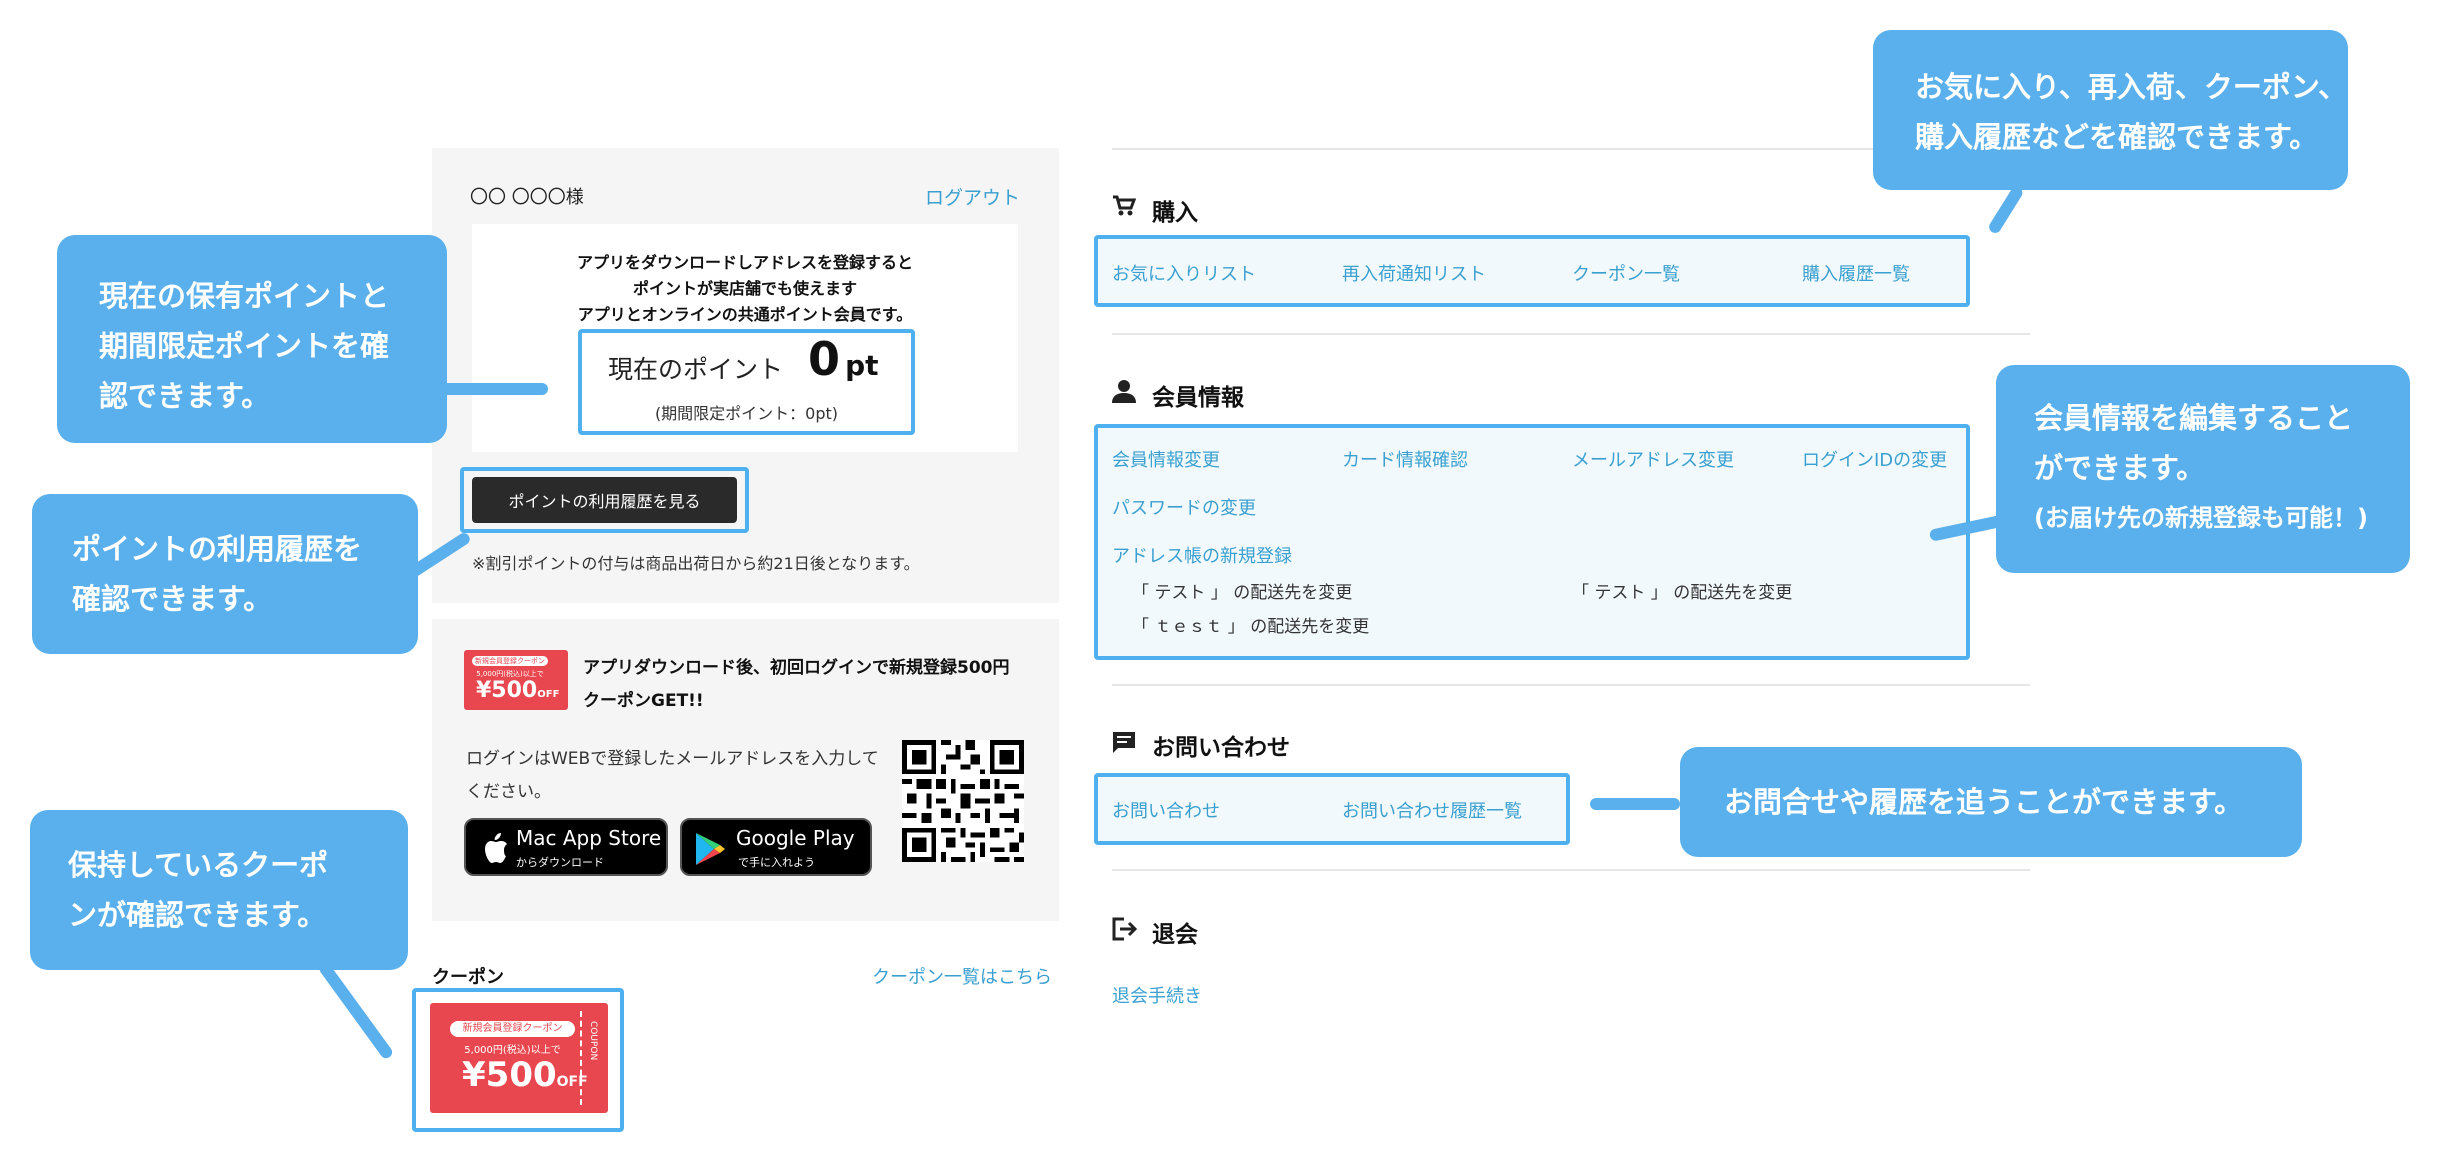  I want to click on points-label: 現在のポイント, so click(696, 369).